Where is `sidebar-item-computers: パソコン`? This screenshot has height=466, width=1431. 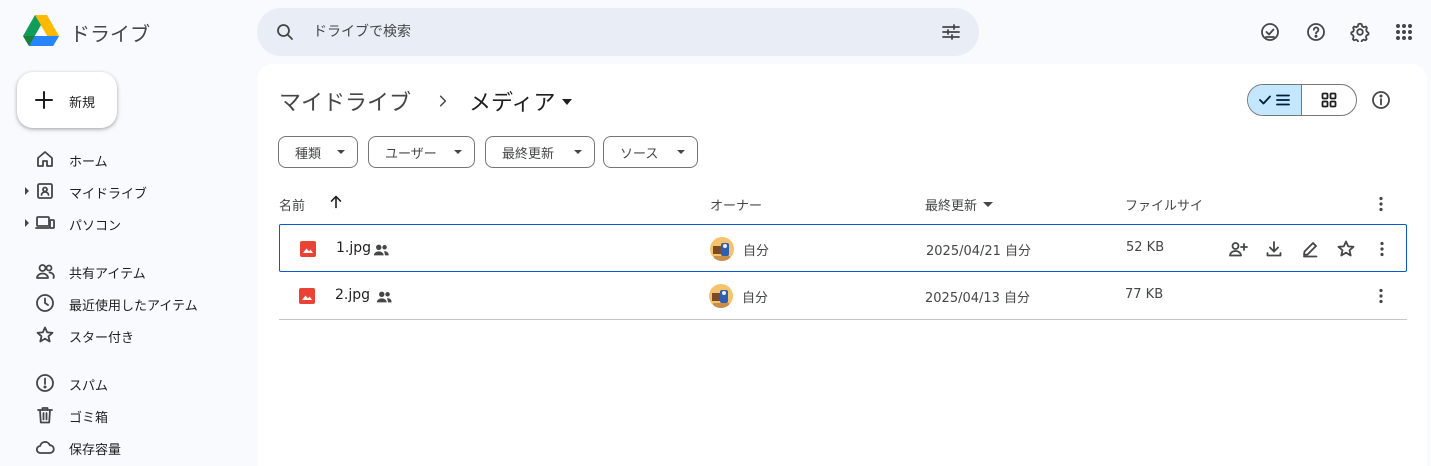 sidebar-item-computers: パソコン is located at coordinates (125, 223).